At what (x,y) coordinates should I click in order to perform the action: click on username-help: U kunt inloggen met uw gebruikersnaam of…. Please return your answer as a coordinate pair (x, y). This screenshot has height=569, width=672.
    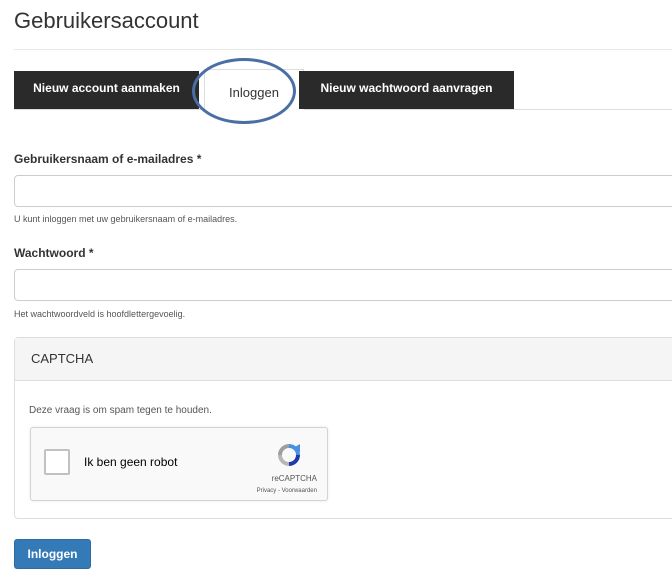
    Looking at the image, I should click on (126, 219).